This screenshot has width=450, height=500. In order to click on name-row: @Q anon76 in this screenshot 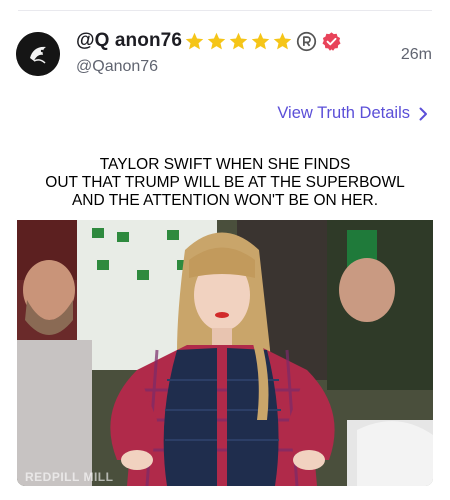, I will do `click(209, 41)`.